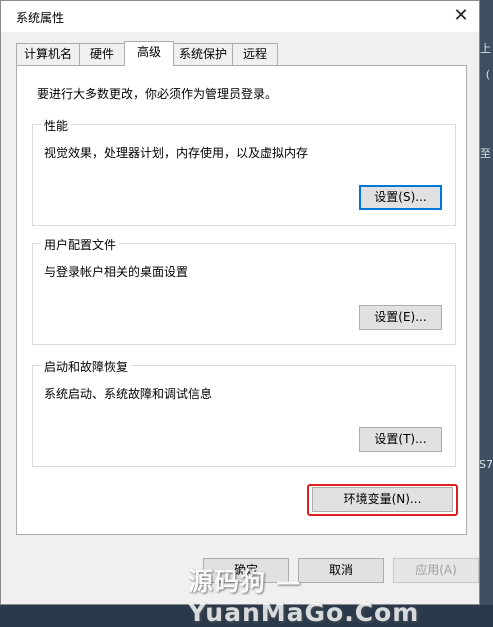 The image size is (493, 627). What do you see at coordinates (48, 54) in the screenshot?
I see `tab-computer-name: 计算机名` at bounding box center [48, 54].